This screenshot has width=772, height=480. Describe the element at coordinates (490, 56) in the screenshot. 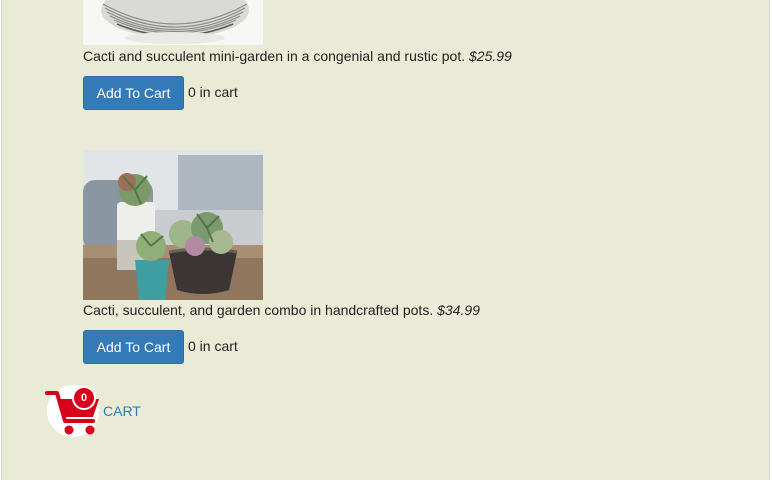

I see `product-price: $25.99` at that location.